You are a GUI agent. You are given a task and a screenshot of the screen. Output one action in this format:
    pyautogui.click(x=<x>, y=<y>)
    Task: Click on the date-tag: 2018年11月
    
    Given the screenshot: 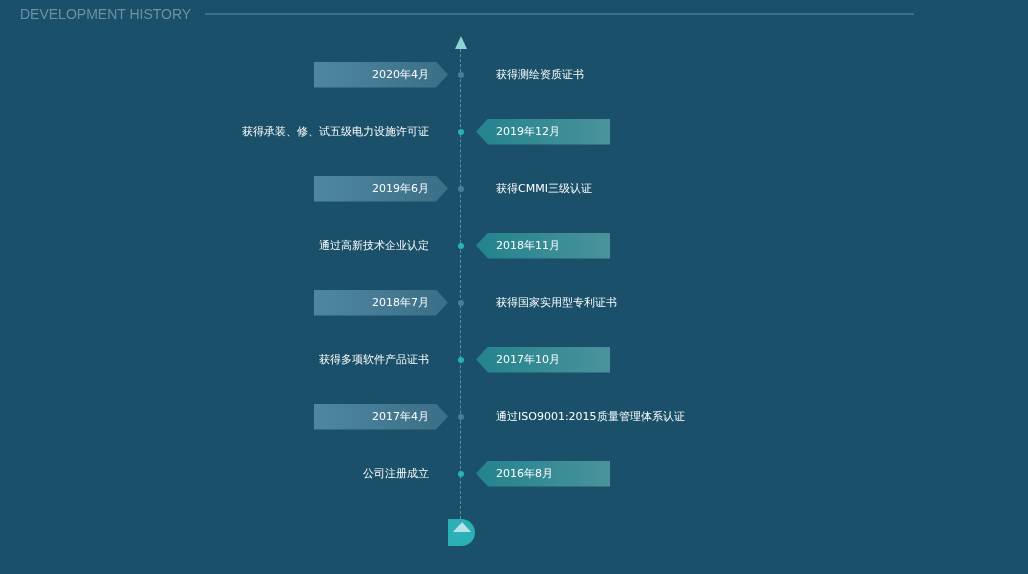 What is the action you would take?
    pyautogui.click(x=543, y=245)
    